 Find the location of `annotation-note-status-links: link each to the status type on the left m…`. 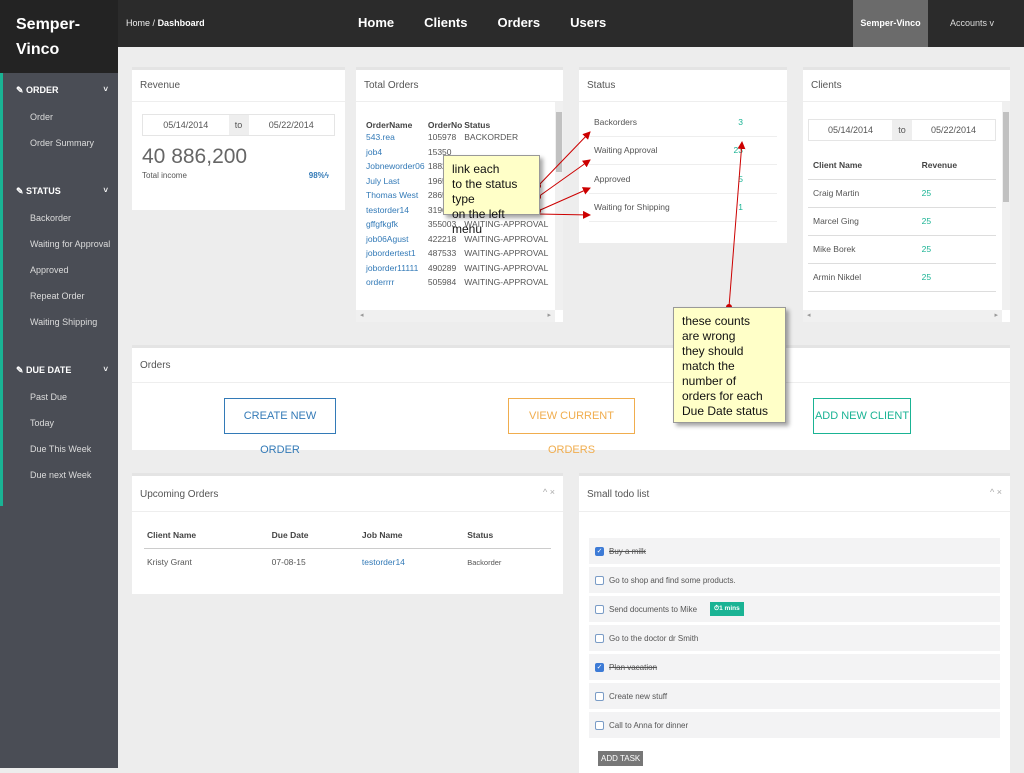

annotation-note-status-links: link each to the status type on the left m… is located at coordinates (491, 195).